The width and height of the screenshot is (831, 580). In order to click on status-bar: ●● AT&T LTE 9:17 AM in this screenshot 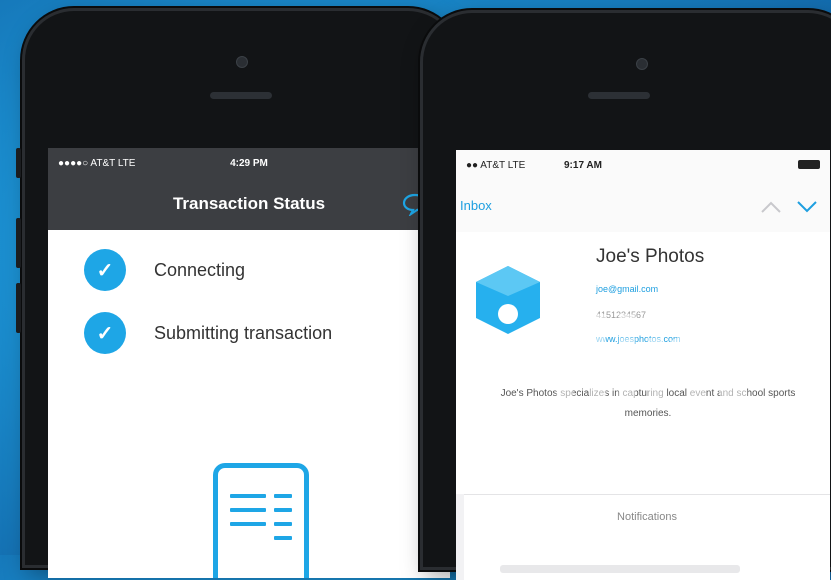, I will do `click(643, 165)`.